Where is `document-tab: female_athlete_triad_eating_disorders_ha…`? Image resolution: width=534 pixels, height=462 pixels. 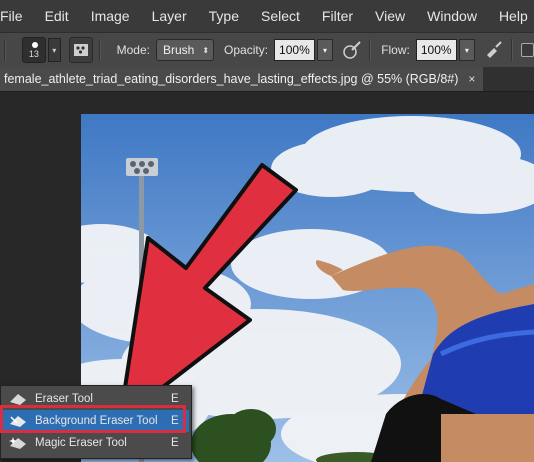 document-tab: female_athlete_triad_eating_disorders_ha… is located at coordinates (242, 79).